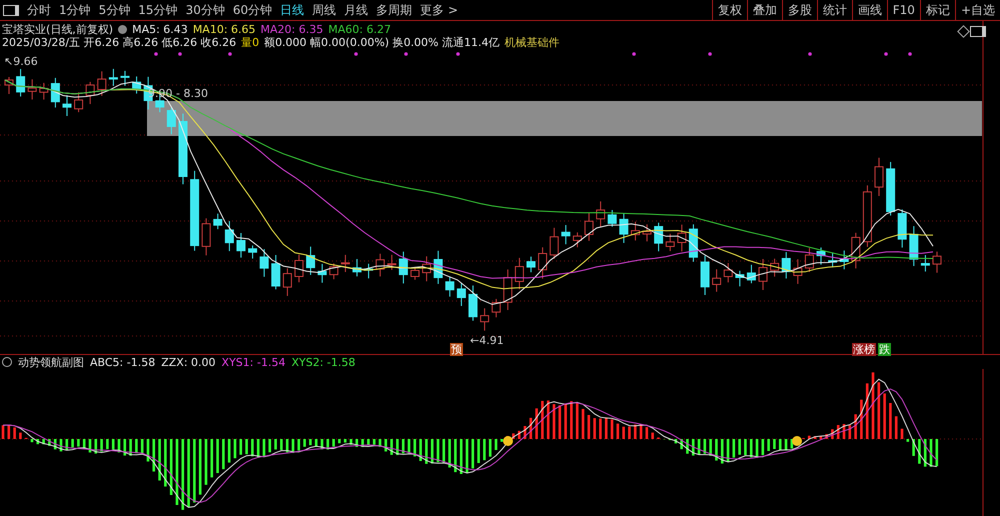 The height and width of the screenshot is (516, 1000). I want to click on quote-text: 额0.000 幅0.00(0.00%) 换0.00% 流通11.4亿, so click(382, 42).